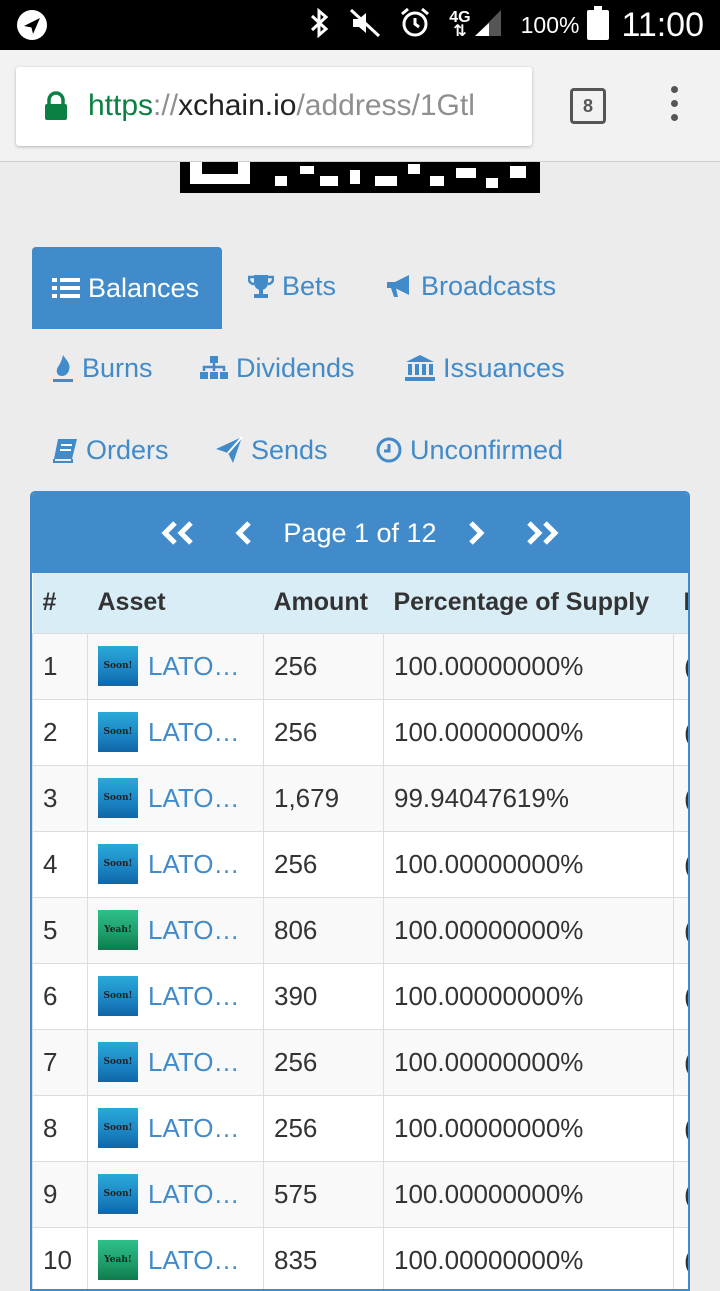 The width and height of the screenshot is (720, 1291). Describe the element at coordinates (588, 106) in the screenshot. I see `tab-switcher-button: 8` at that location.